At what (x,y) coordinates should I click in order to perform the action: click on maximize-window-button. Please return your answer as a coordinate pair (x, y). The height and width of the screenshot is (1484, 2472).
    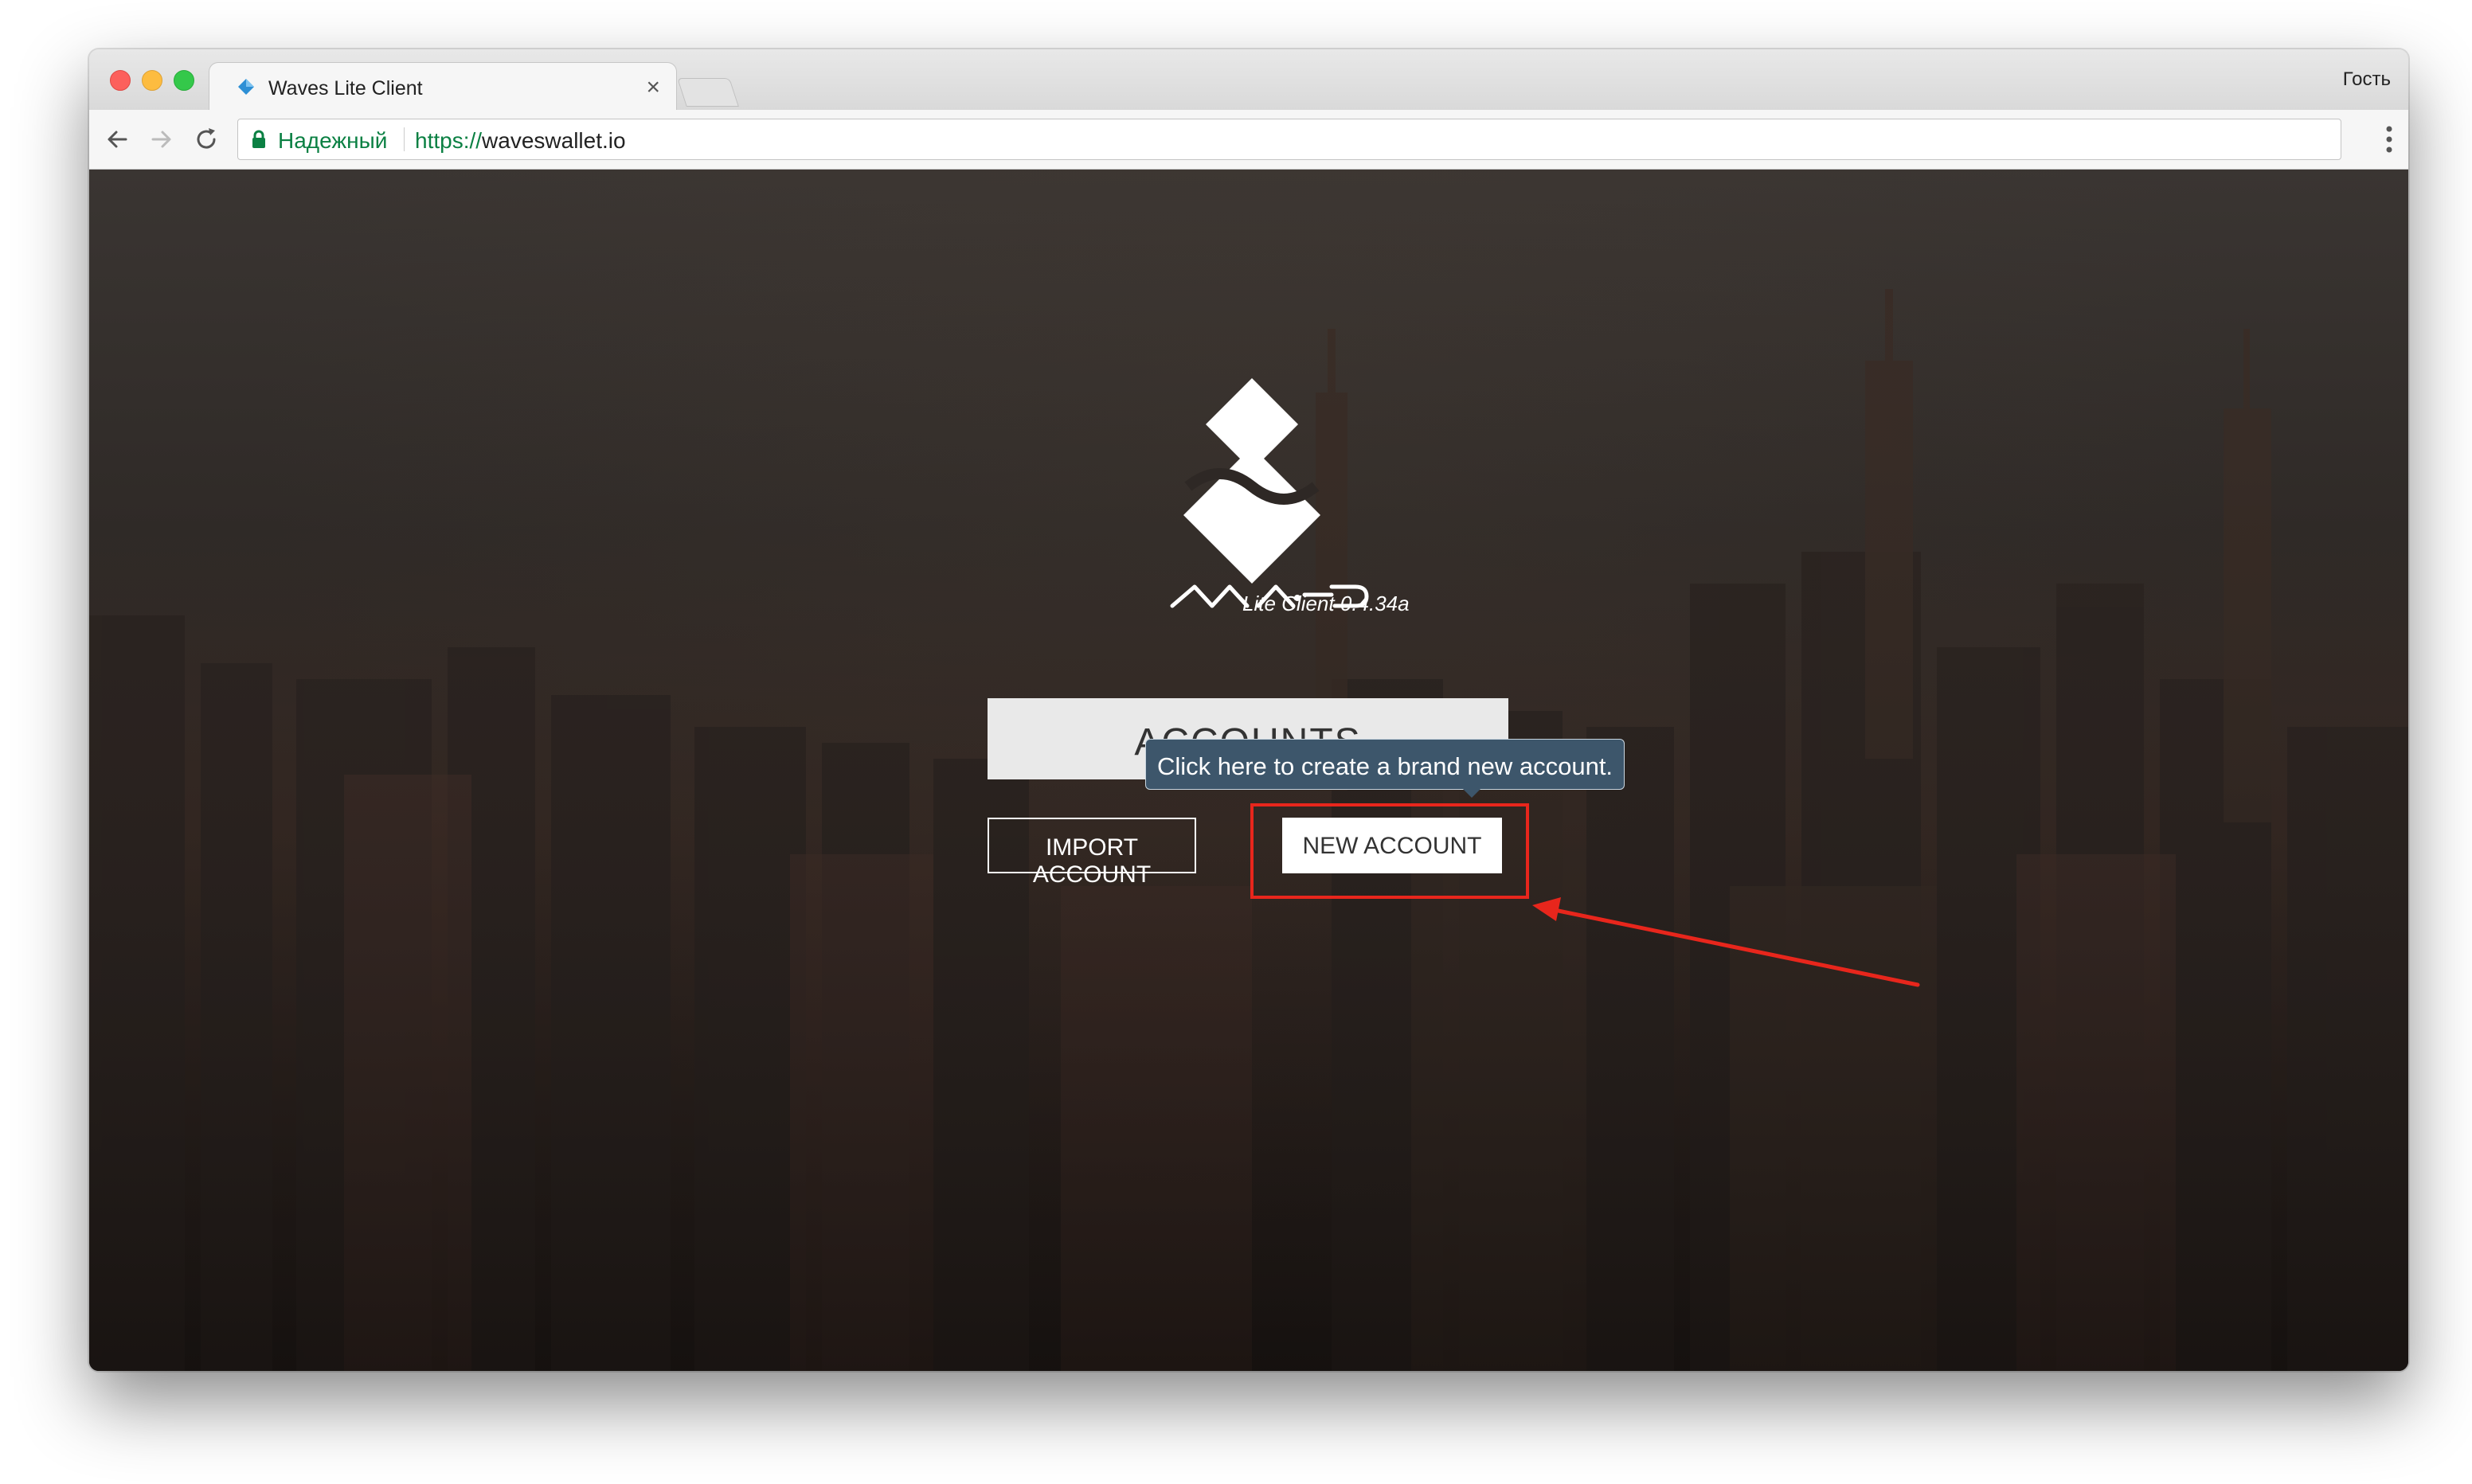
    Looking at the image, I should click on (184, 80).